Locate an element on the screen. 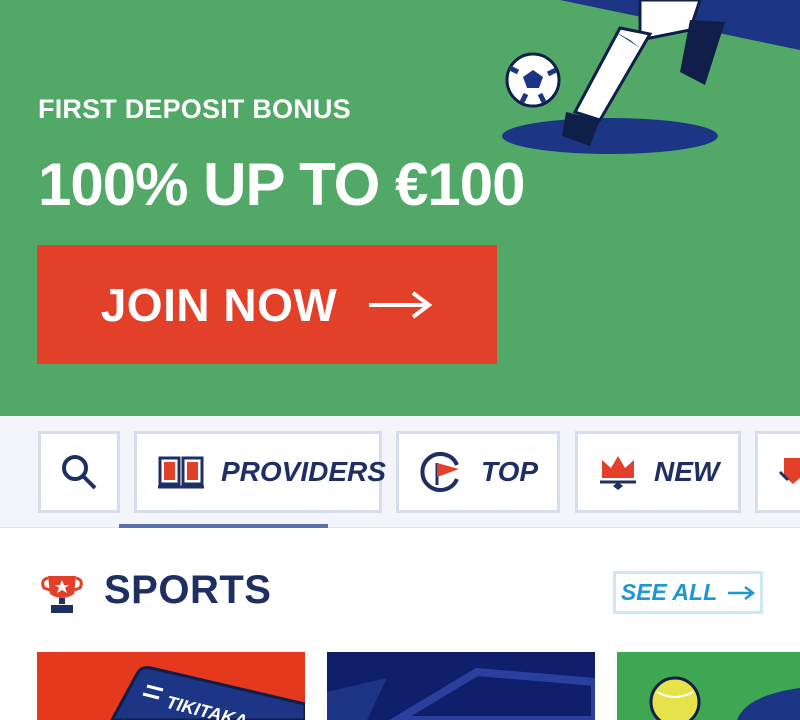 Image resolution: width=800 pixels, height=720 pixels. tab-providers-label: PROVIDERS is located at coordinates (303, 471).